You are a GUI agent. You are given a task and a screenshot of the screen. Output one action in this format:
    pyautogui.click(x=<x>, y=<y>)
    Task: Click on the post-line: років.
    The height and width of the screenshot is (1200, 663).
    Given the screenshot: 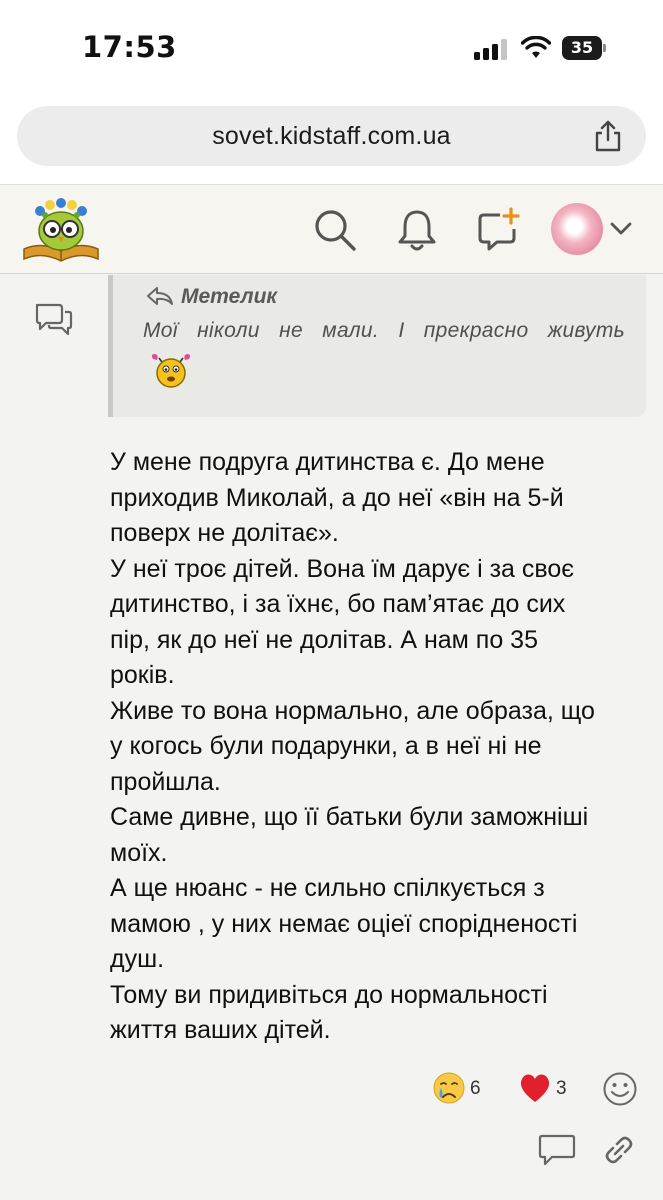 What is the action you would take?
    pyautogui.click(x=142, y=675)
    